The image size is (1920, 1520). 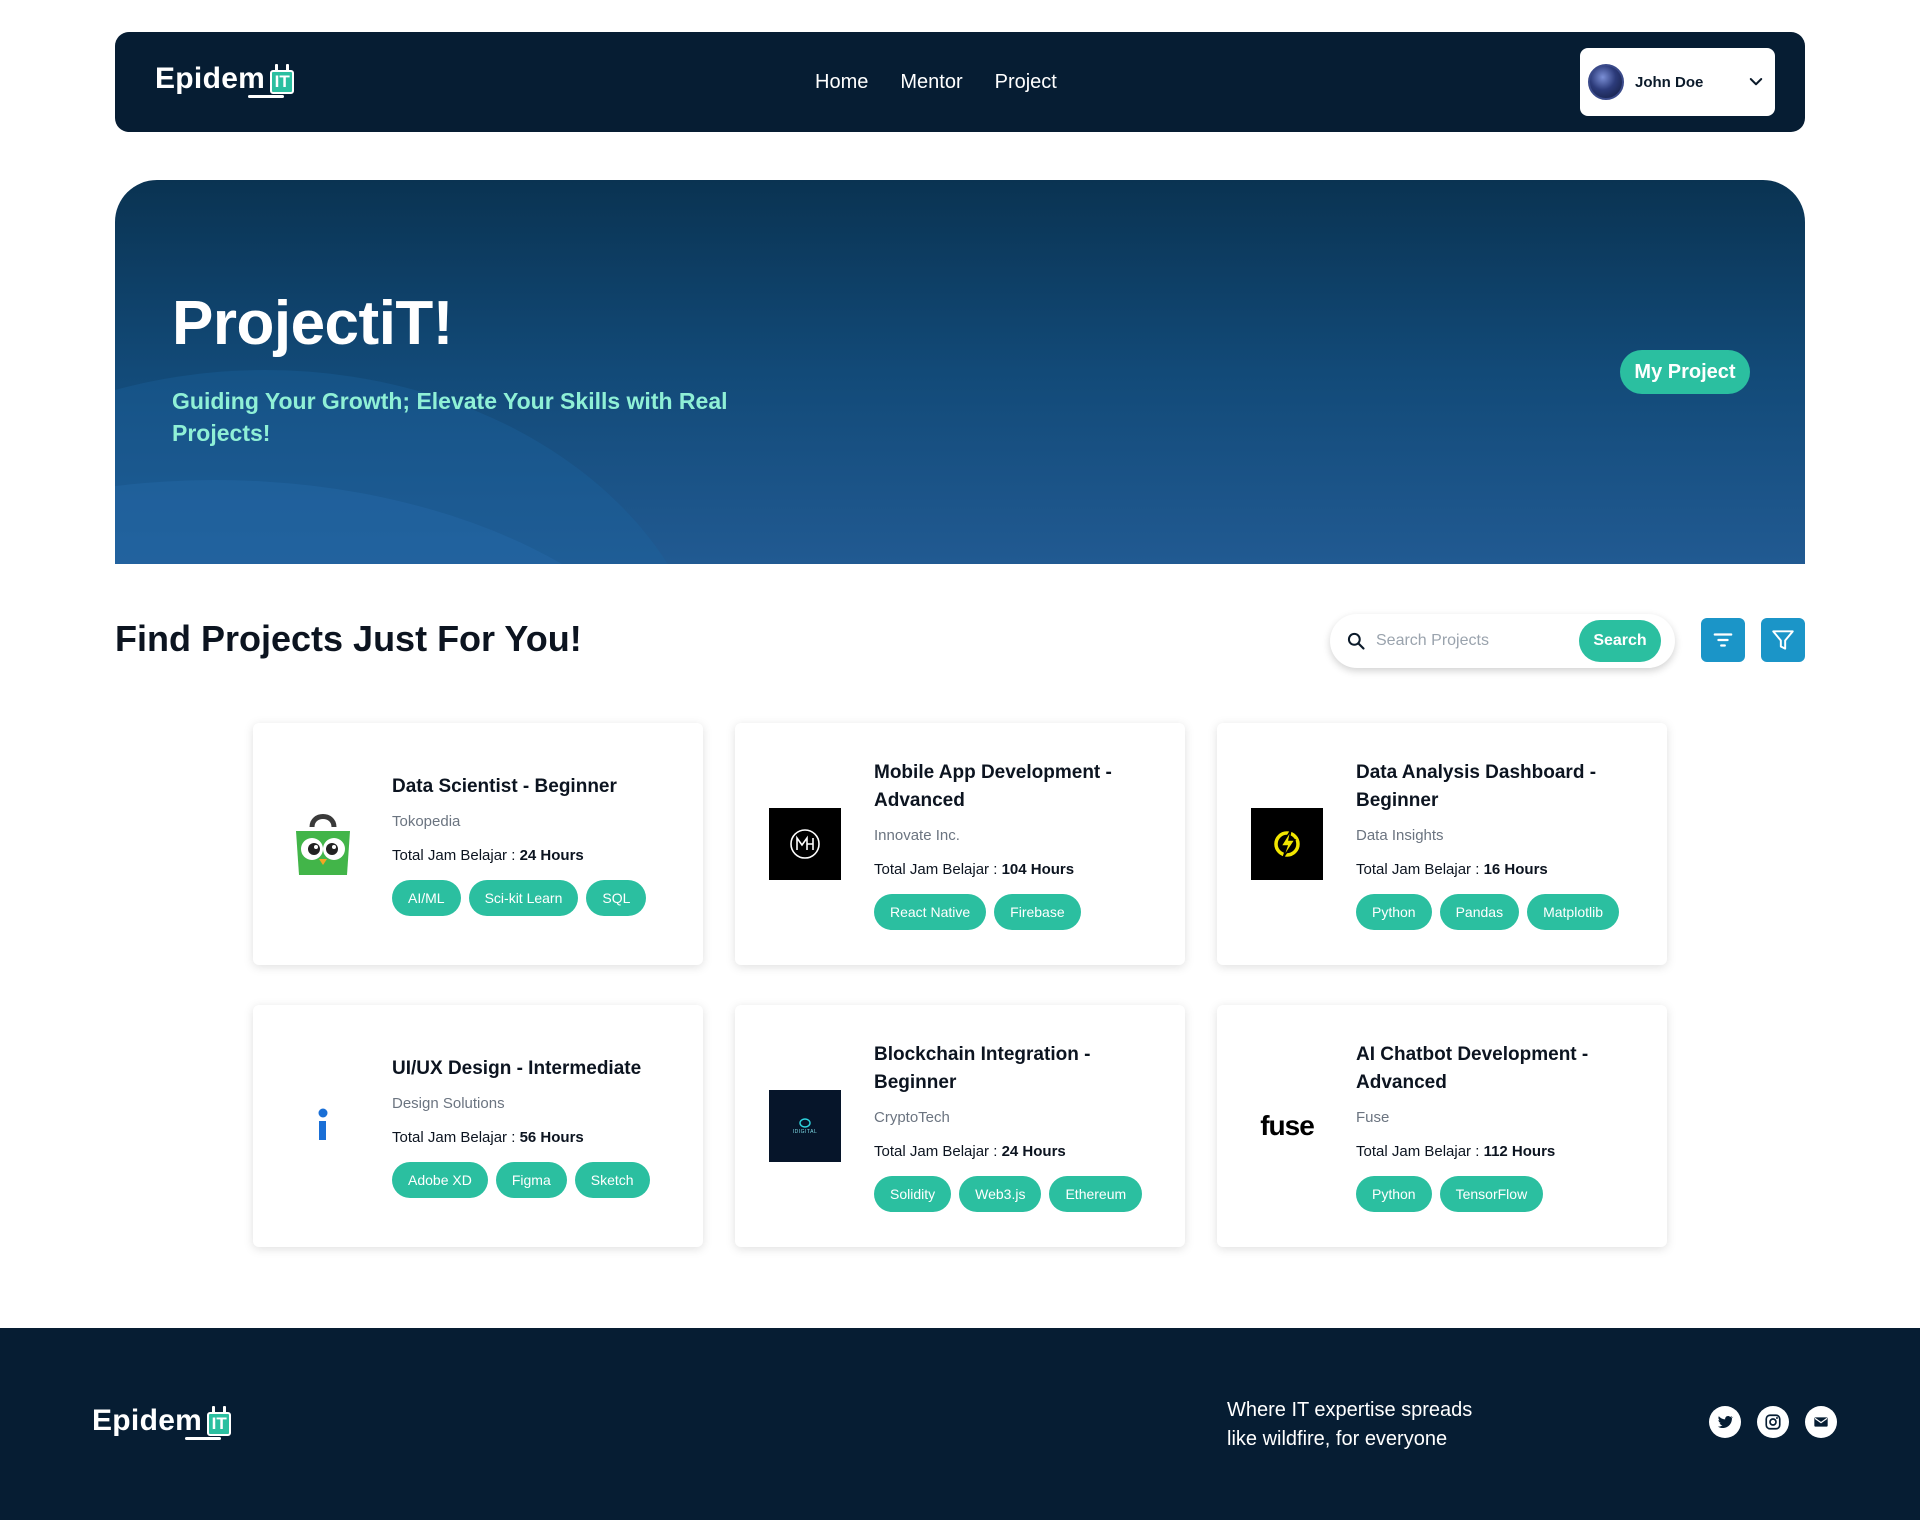 I want to click on project-hours: Total Jam Belajar : 112 Hours, so click(x=1456, y=1151).